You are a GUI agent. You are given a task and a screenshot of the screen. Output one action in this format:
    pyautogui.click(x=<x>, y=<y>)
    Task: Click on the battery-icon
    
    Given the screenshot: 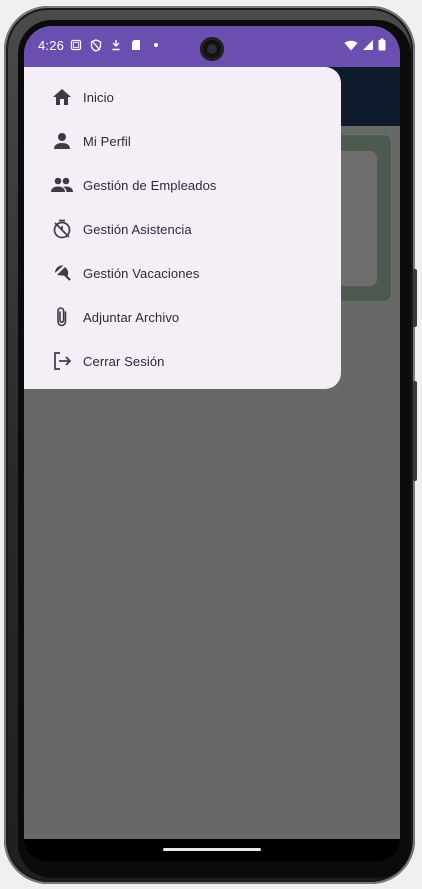 What is the action you would take?
    pyautogui.click(x=382, y=47)
    